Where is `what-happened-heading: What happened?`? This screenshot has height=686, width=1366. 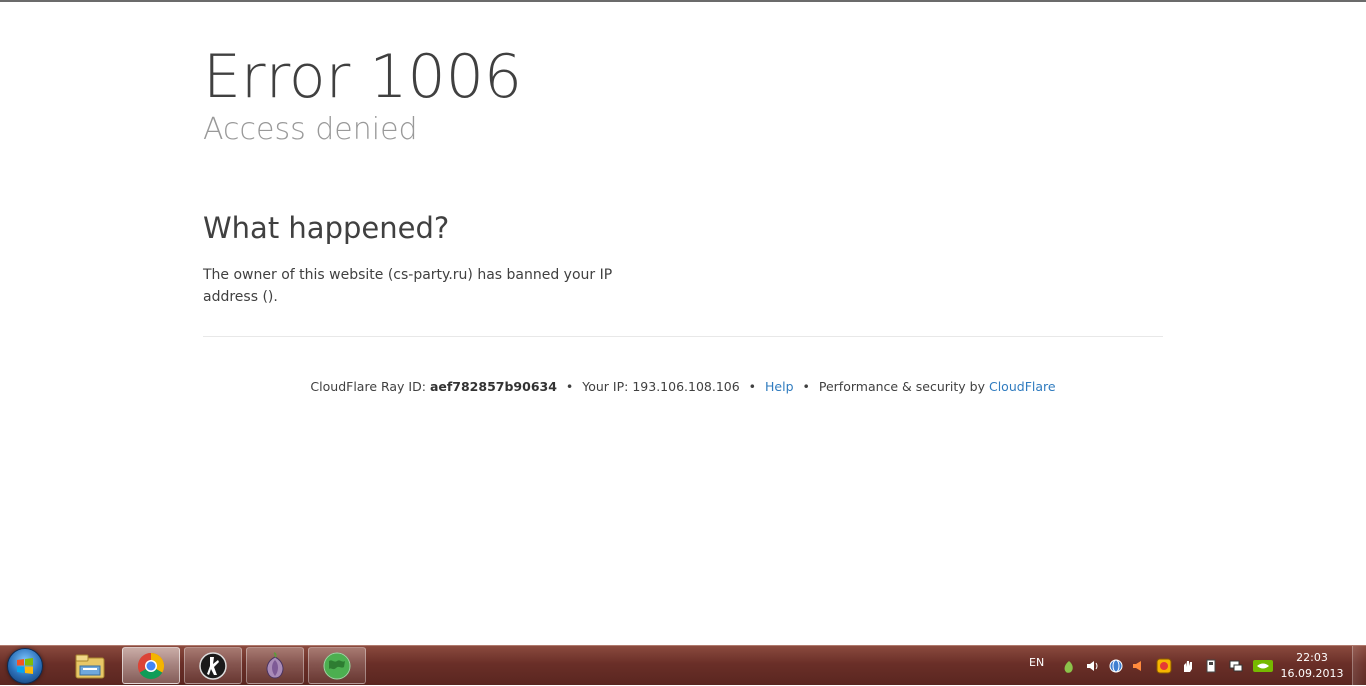 what-happened-heading: What happened? is located at coordinates (326, 228).